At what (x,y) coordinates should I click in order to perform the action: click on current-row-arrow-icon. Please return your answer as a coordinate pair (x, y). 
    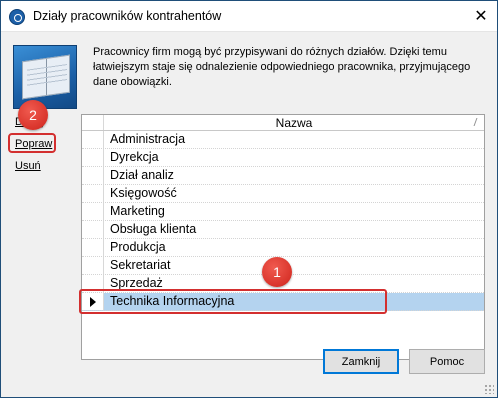
    Looking at the image, I should click on (93, 302).